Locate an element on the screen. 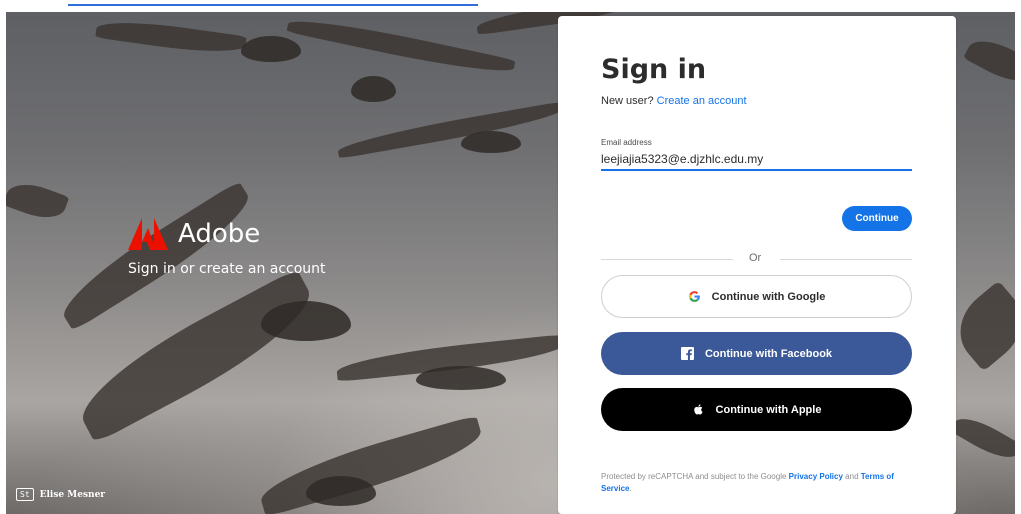  photographer-name: Elise Mesner is located at coordinates (72, 494).